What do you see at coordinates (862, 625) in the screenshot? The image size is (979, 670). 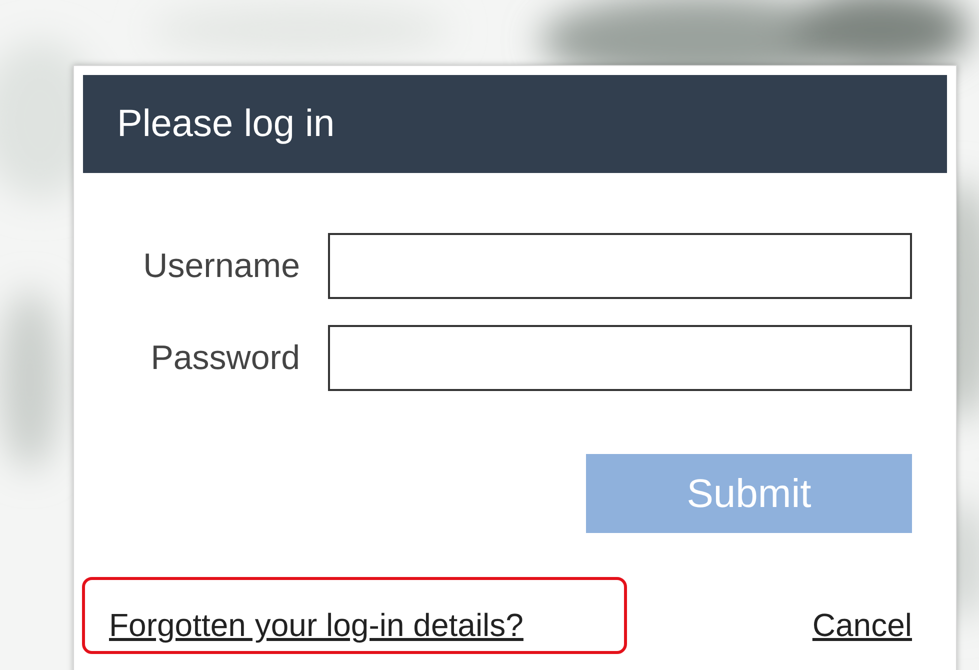 I see `cancel-link: Cancel` at bounding box center [862, 625].